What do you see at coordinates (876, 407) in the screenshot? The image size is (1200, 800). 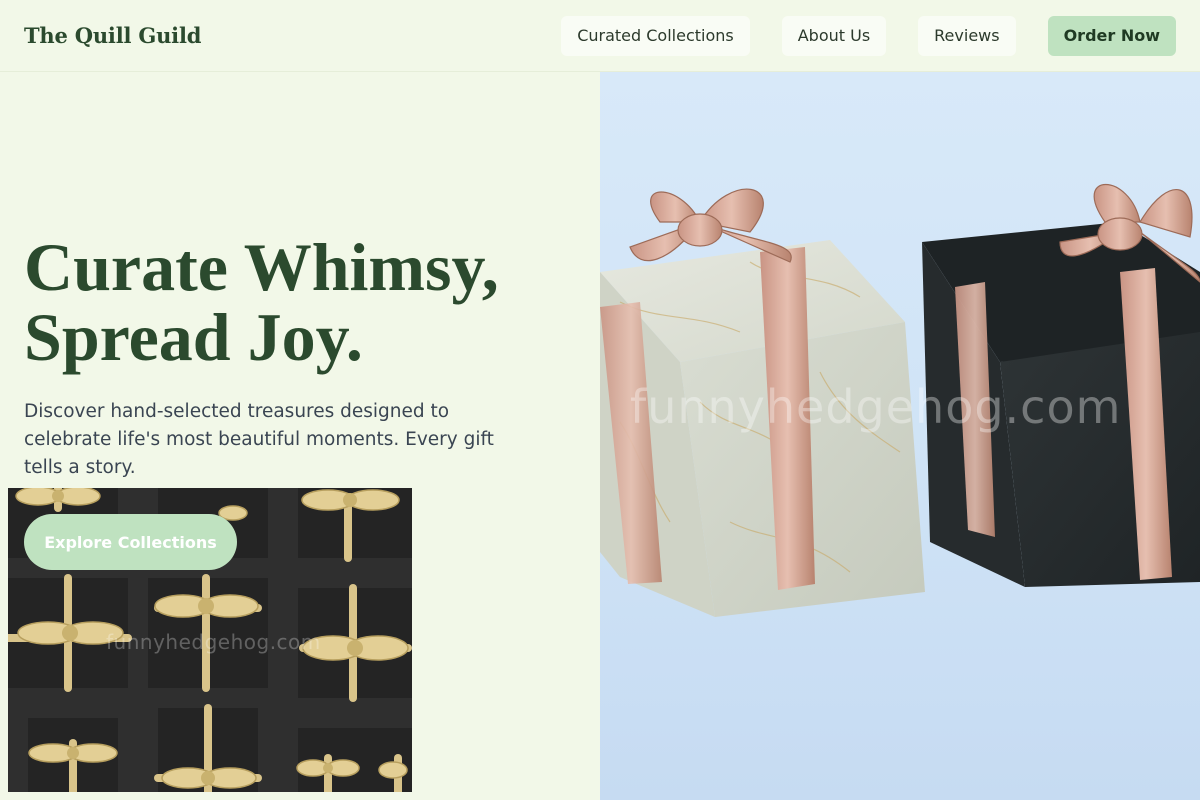 I see `watermark-text-large: funnyhedgehog.com` at bounding box center [876, 407].